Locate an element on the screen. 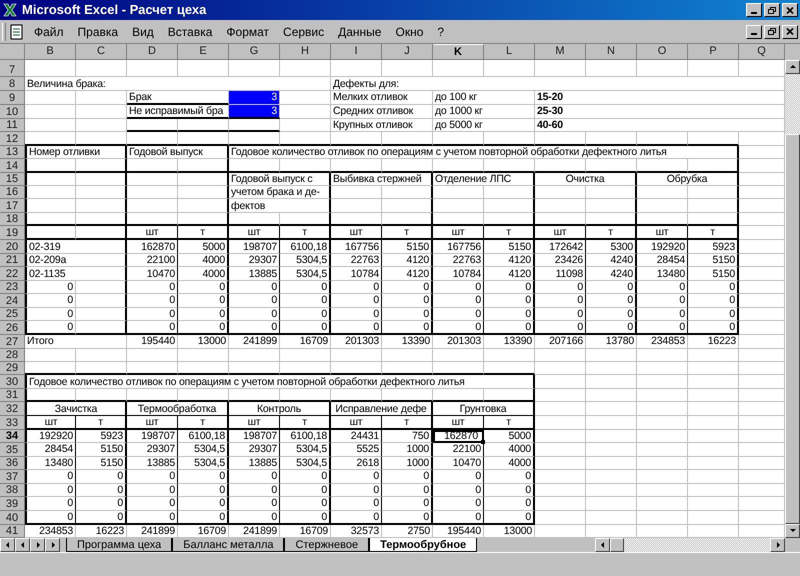 The image size is (800, 576). column-header: B is located at coordinates (50, 52).